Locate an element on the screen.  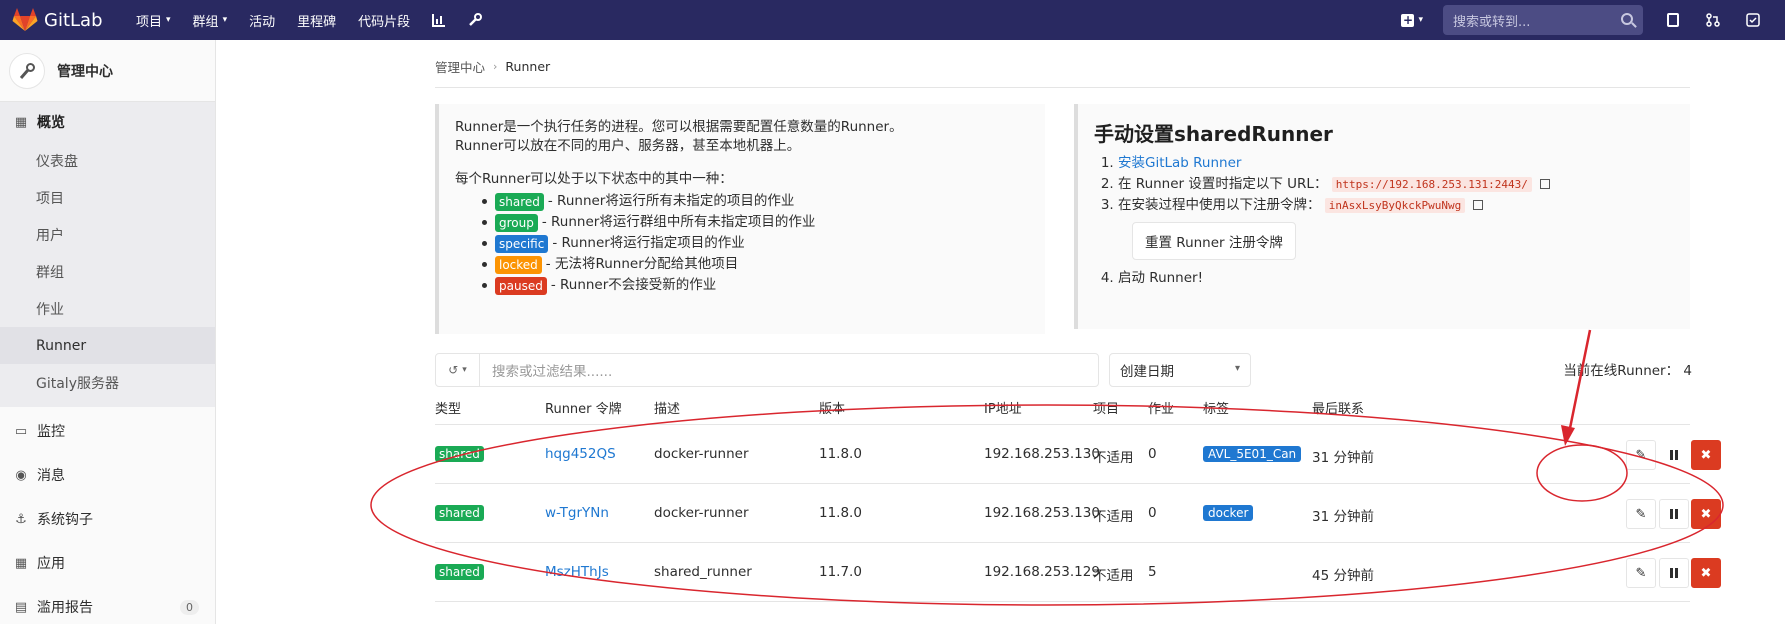
runner-description: shared_runner is located at coordinates (703, 572).